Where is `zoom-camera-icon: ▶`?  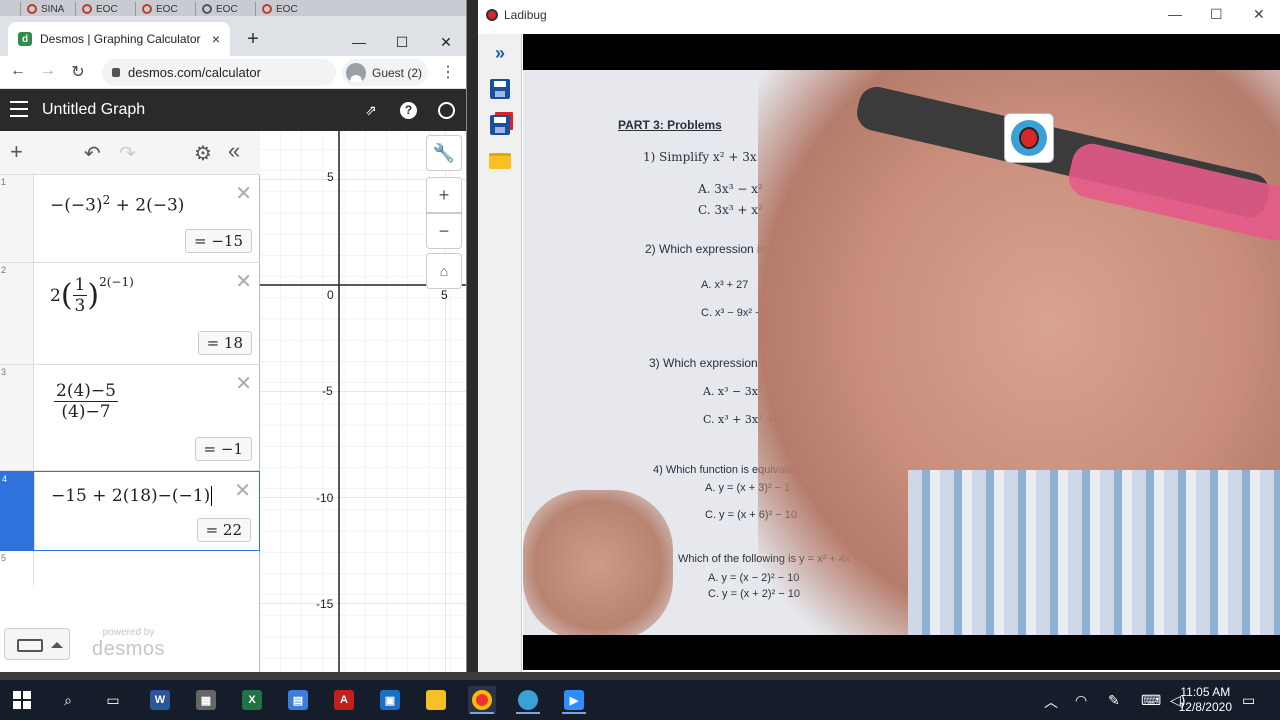 zoom-camera-icon: ▶ is located at coordinates (574, 700).